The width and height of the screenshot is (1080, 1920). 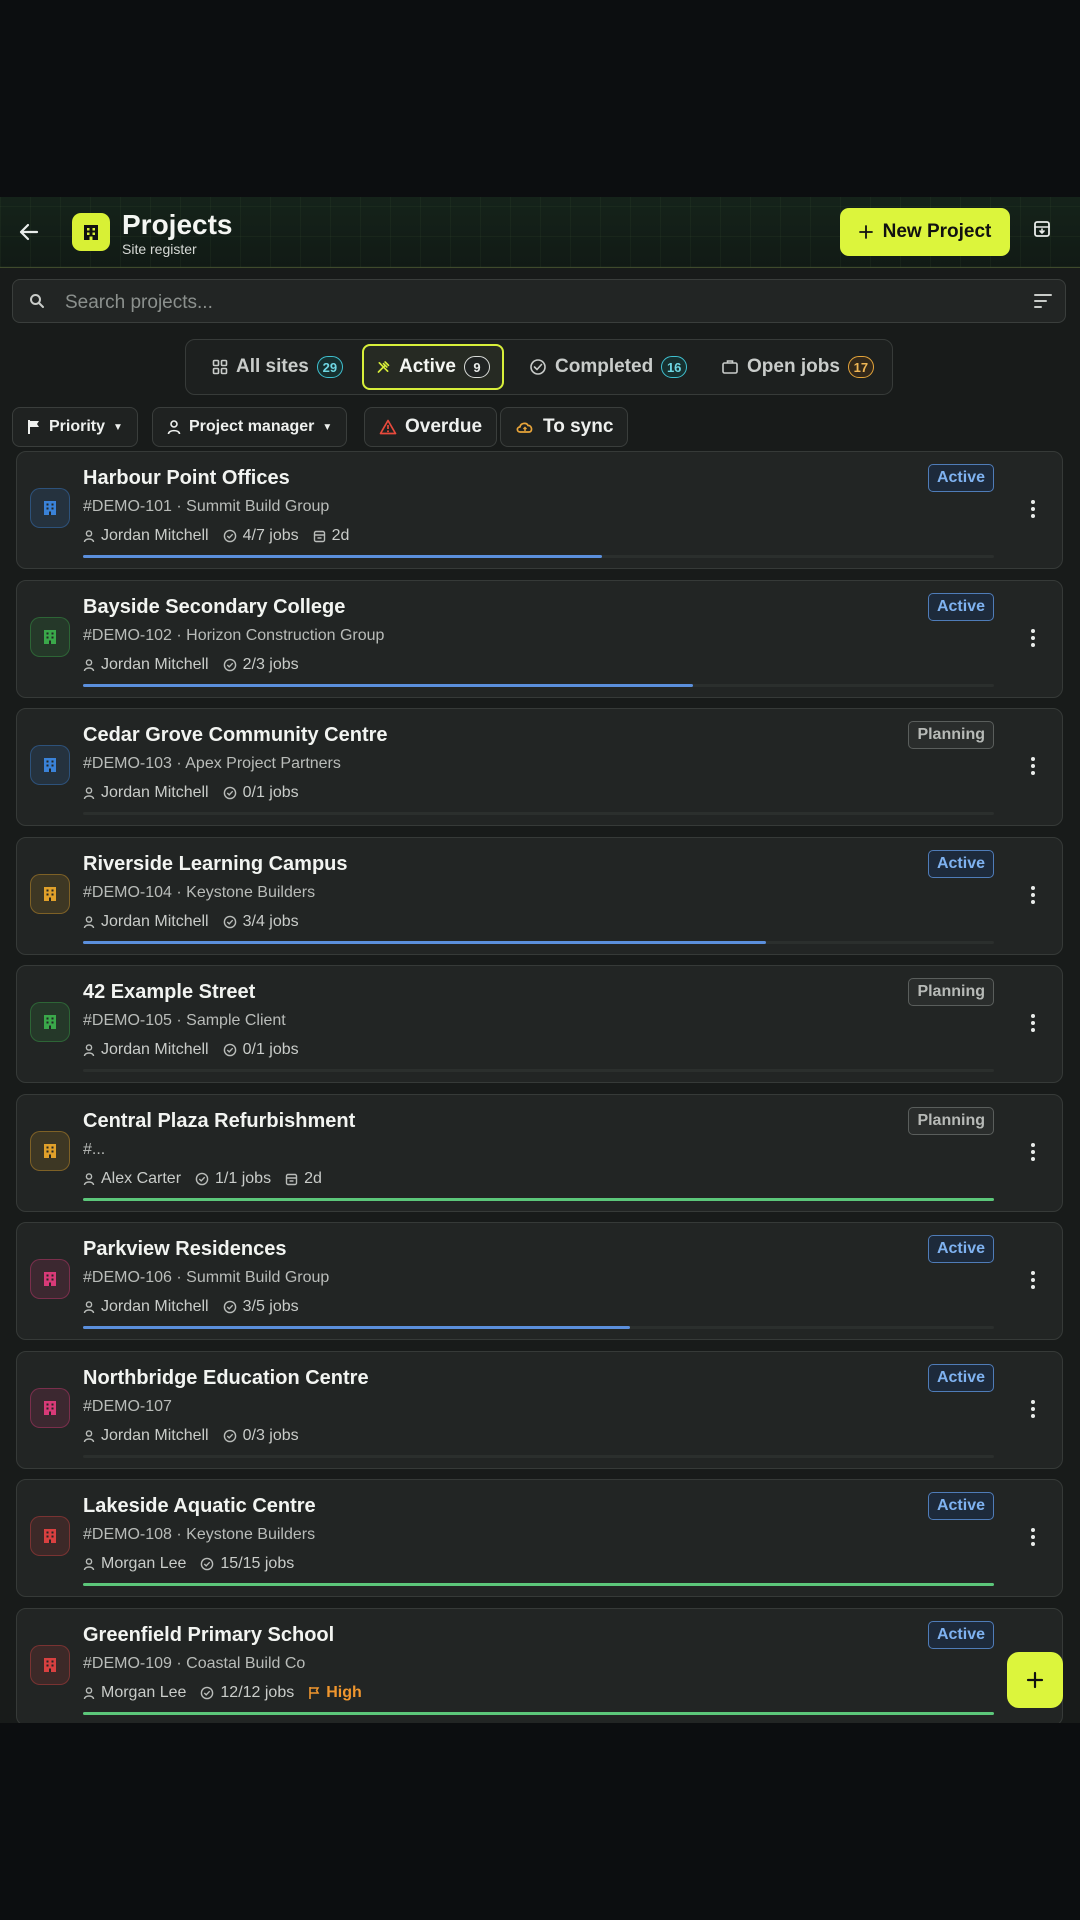 I want to click on job-count: 4/7 jobs, so click(x=261, y=536).